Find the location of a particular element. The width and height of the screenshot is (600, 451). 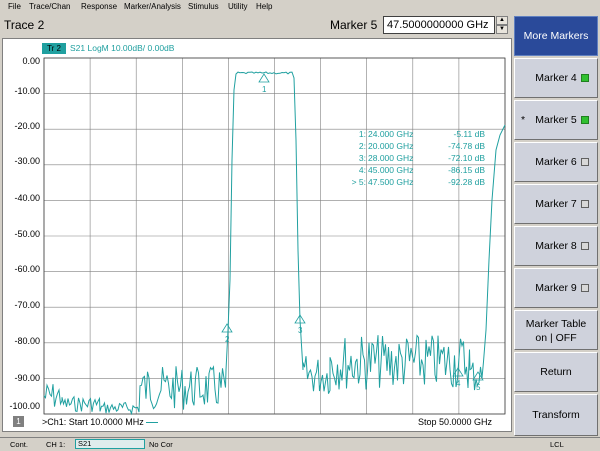

trace-title: Trace 2 is located at coordinates (24, 25).